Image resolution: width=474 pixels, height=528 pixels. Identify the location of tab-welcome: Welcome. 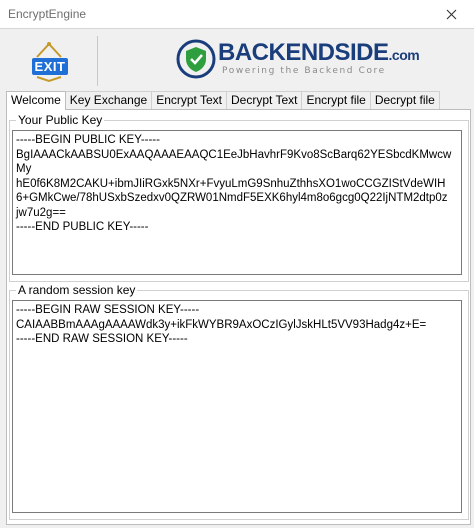
(36, 100).